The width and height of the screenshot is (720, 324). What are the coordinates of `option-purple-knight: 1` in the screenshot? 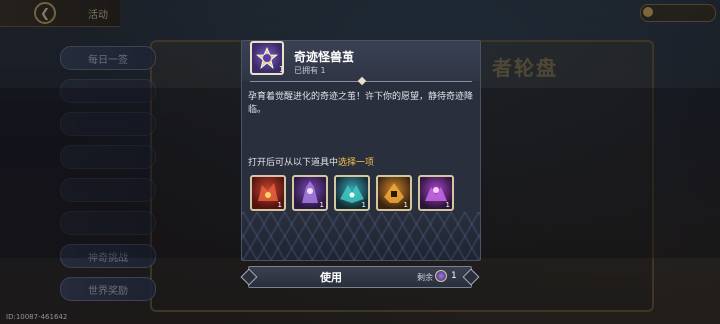 It's located at (310, 193).